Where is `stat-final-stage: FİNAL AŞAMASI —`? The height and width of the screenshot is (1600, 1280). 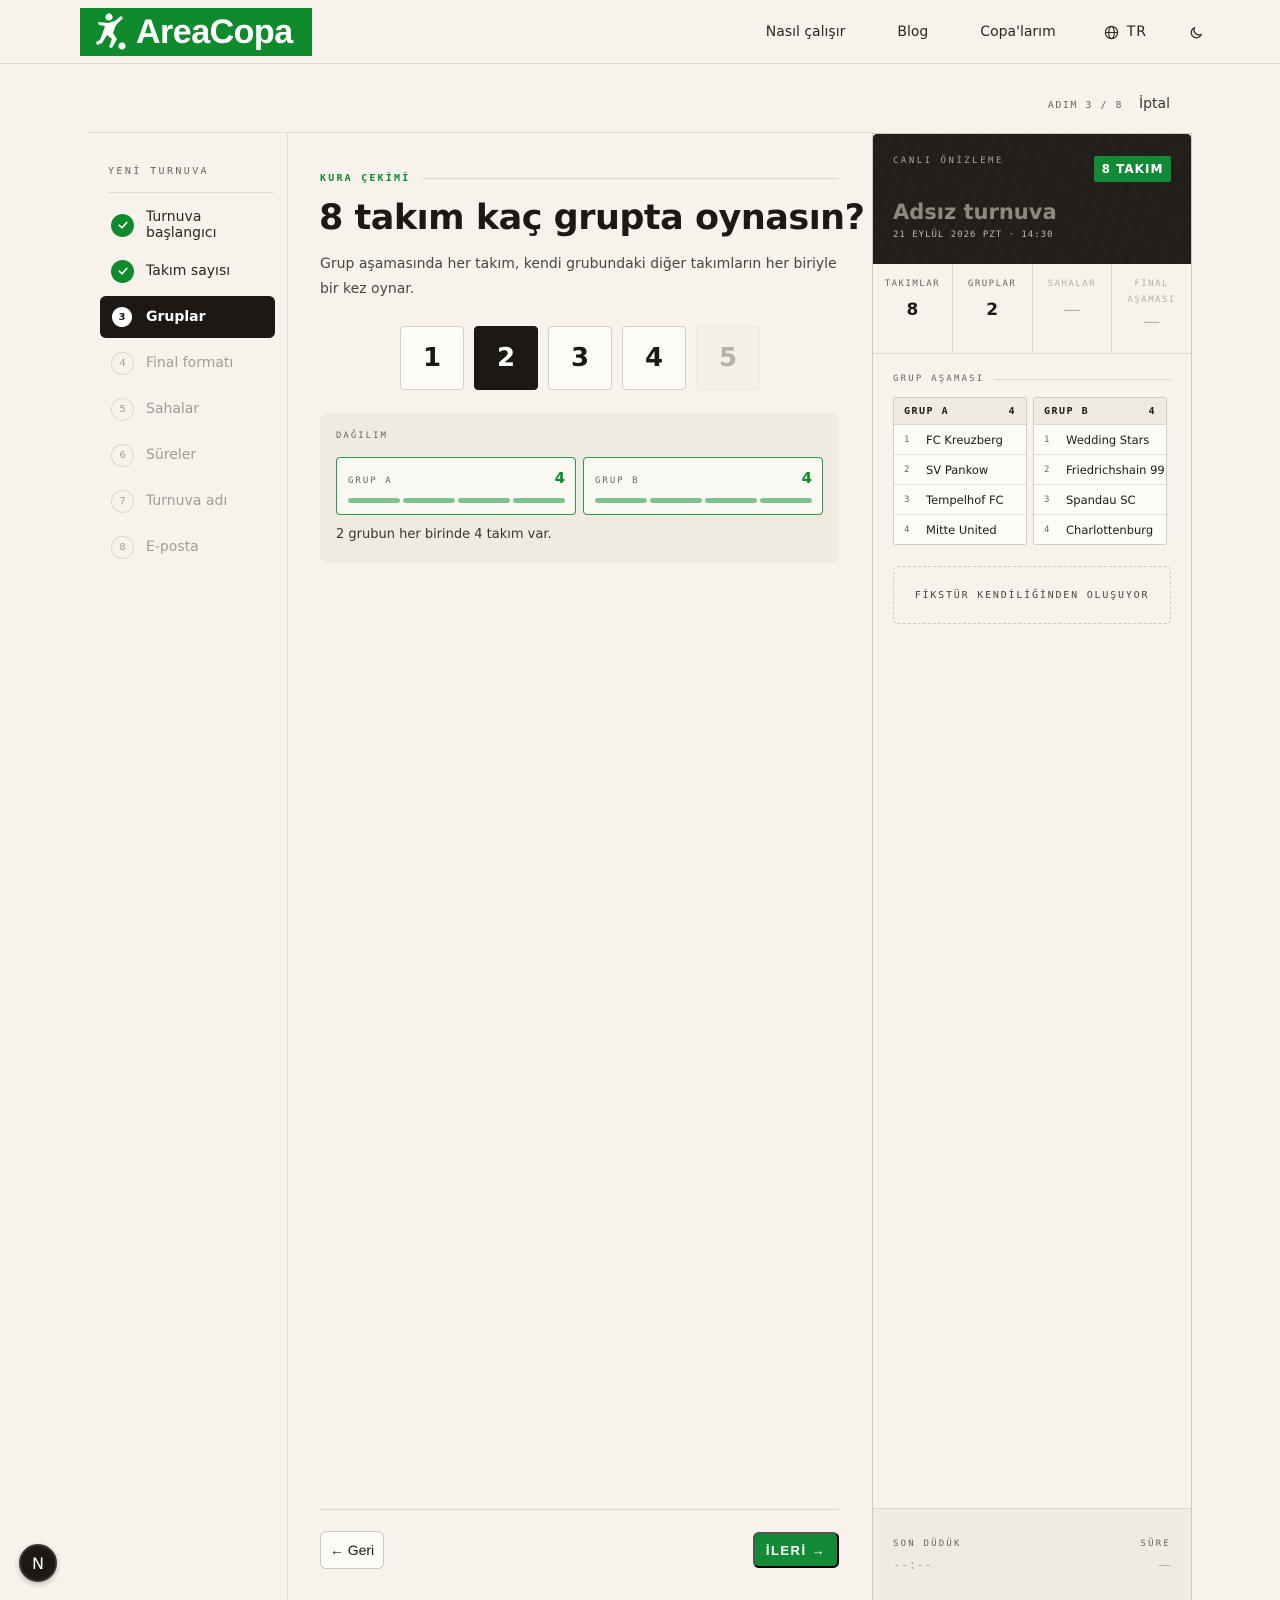 stat-final-stage: FİNAL AŞAMASI — is located at coordinates (1151, 308).